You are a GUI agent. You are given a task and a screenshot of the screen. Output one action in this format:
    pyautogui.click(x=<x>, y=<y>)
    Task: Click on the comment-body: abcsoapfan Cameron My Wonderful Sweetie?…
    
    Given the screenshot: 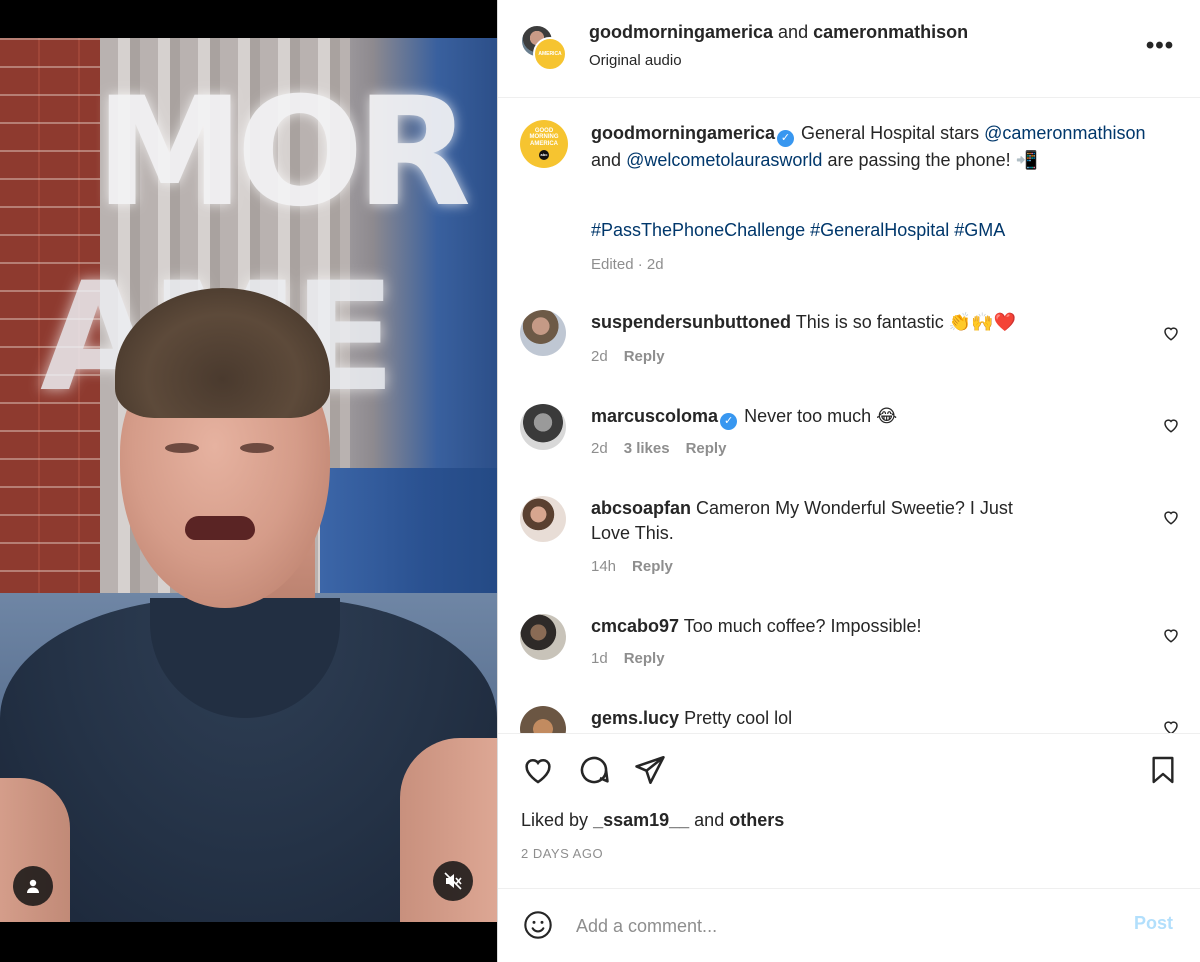 What is the action you would take?
    pyautogui.click(x=811, y=521)
    